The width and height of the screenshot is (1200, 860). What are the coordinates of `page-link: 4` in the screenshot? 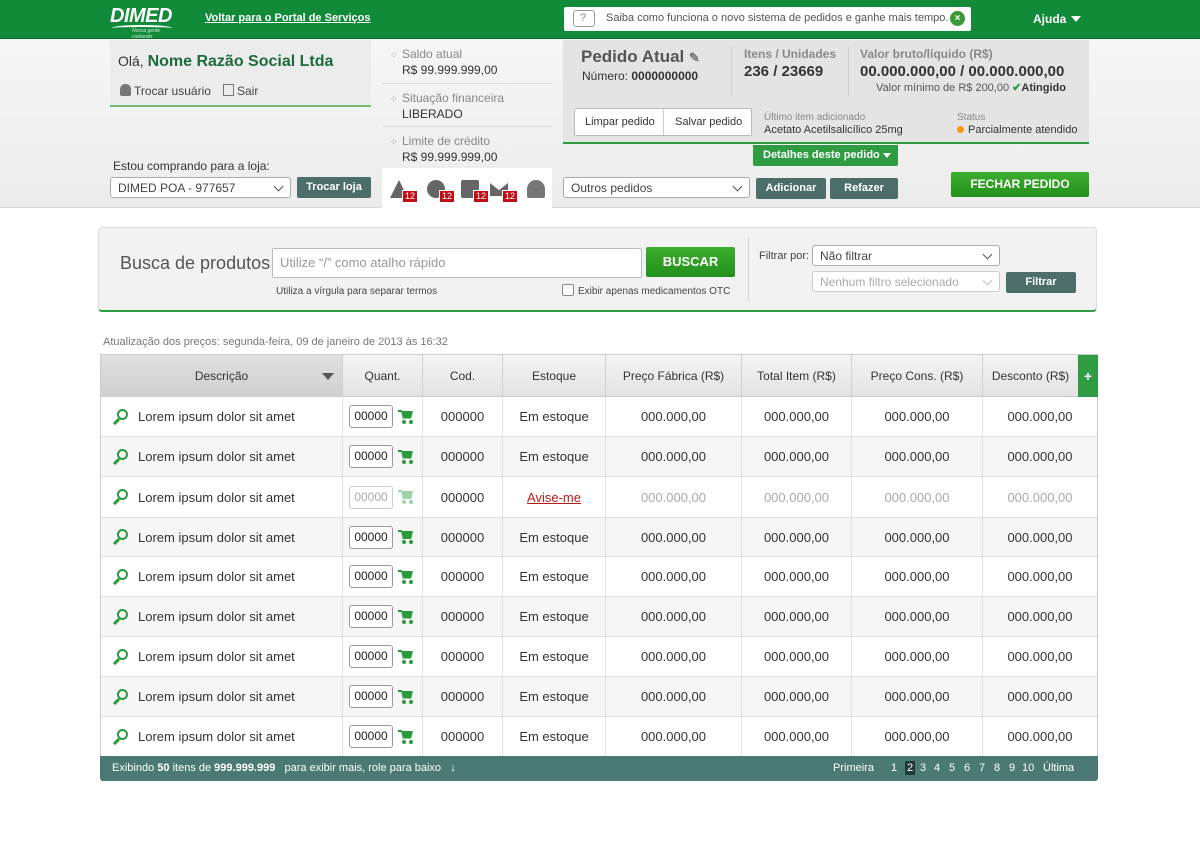 It's located at (937, 768).